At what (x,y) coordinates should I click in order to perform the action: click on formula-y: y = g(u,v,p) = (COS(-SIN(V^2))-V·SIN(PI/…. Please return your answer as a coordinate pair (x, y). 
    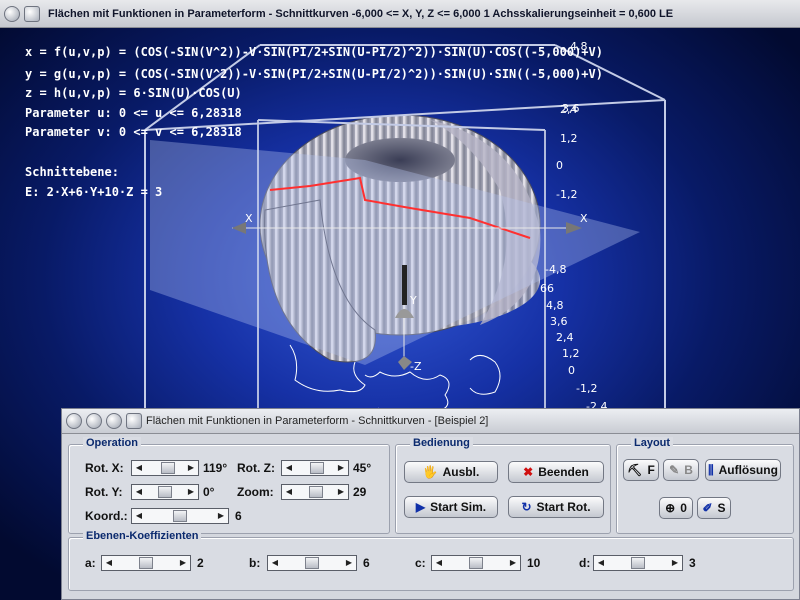
    Looking at the image, I should click on (314, 74).